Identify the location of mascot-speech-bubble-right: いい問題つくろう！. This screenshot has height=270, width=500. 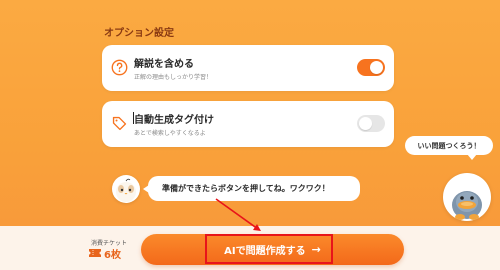
(449, 148).